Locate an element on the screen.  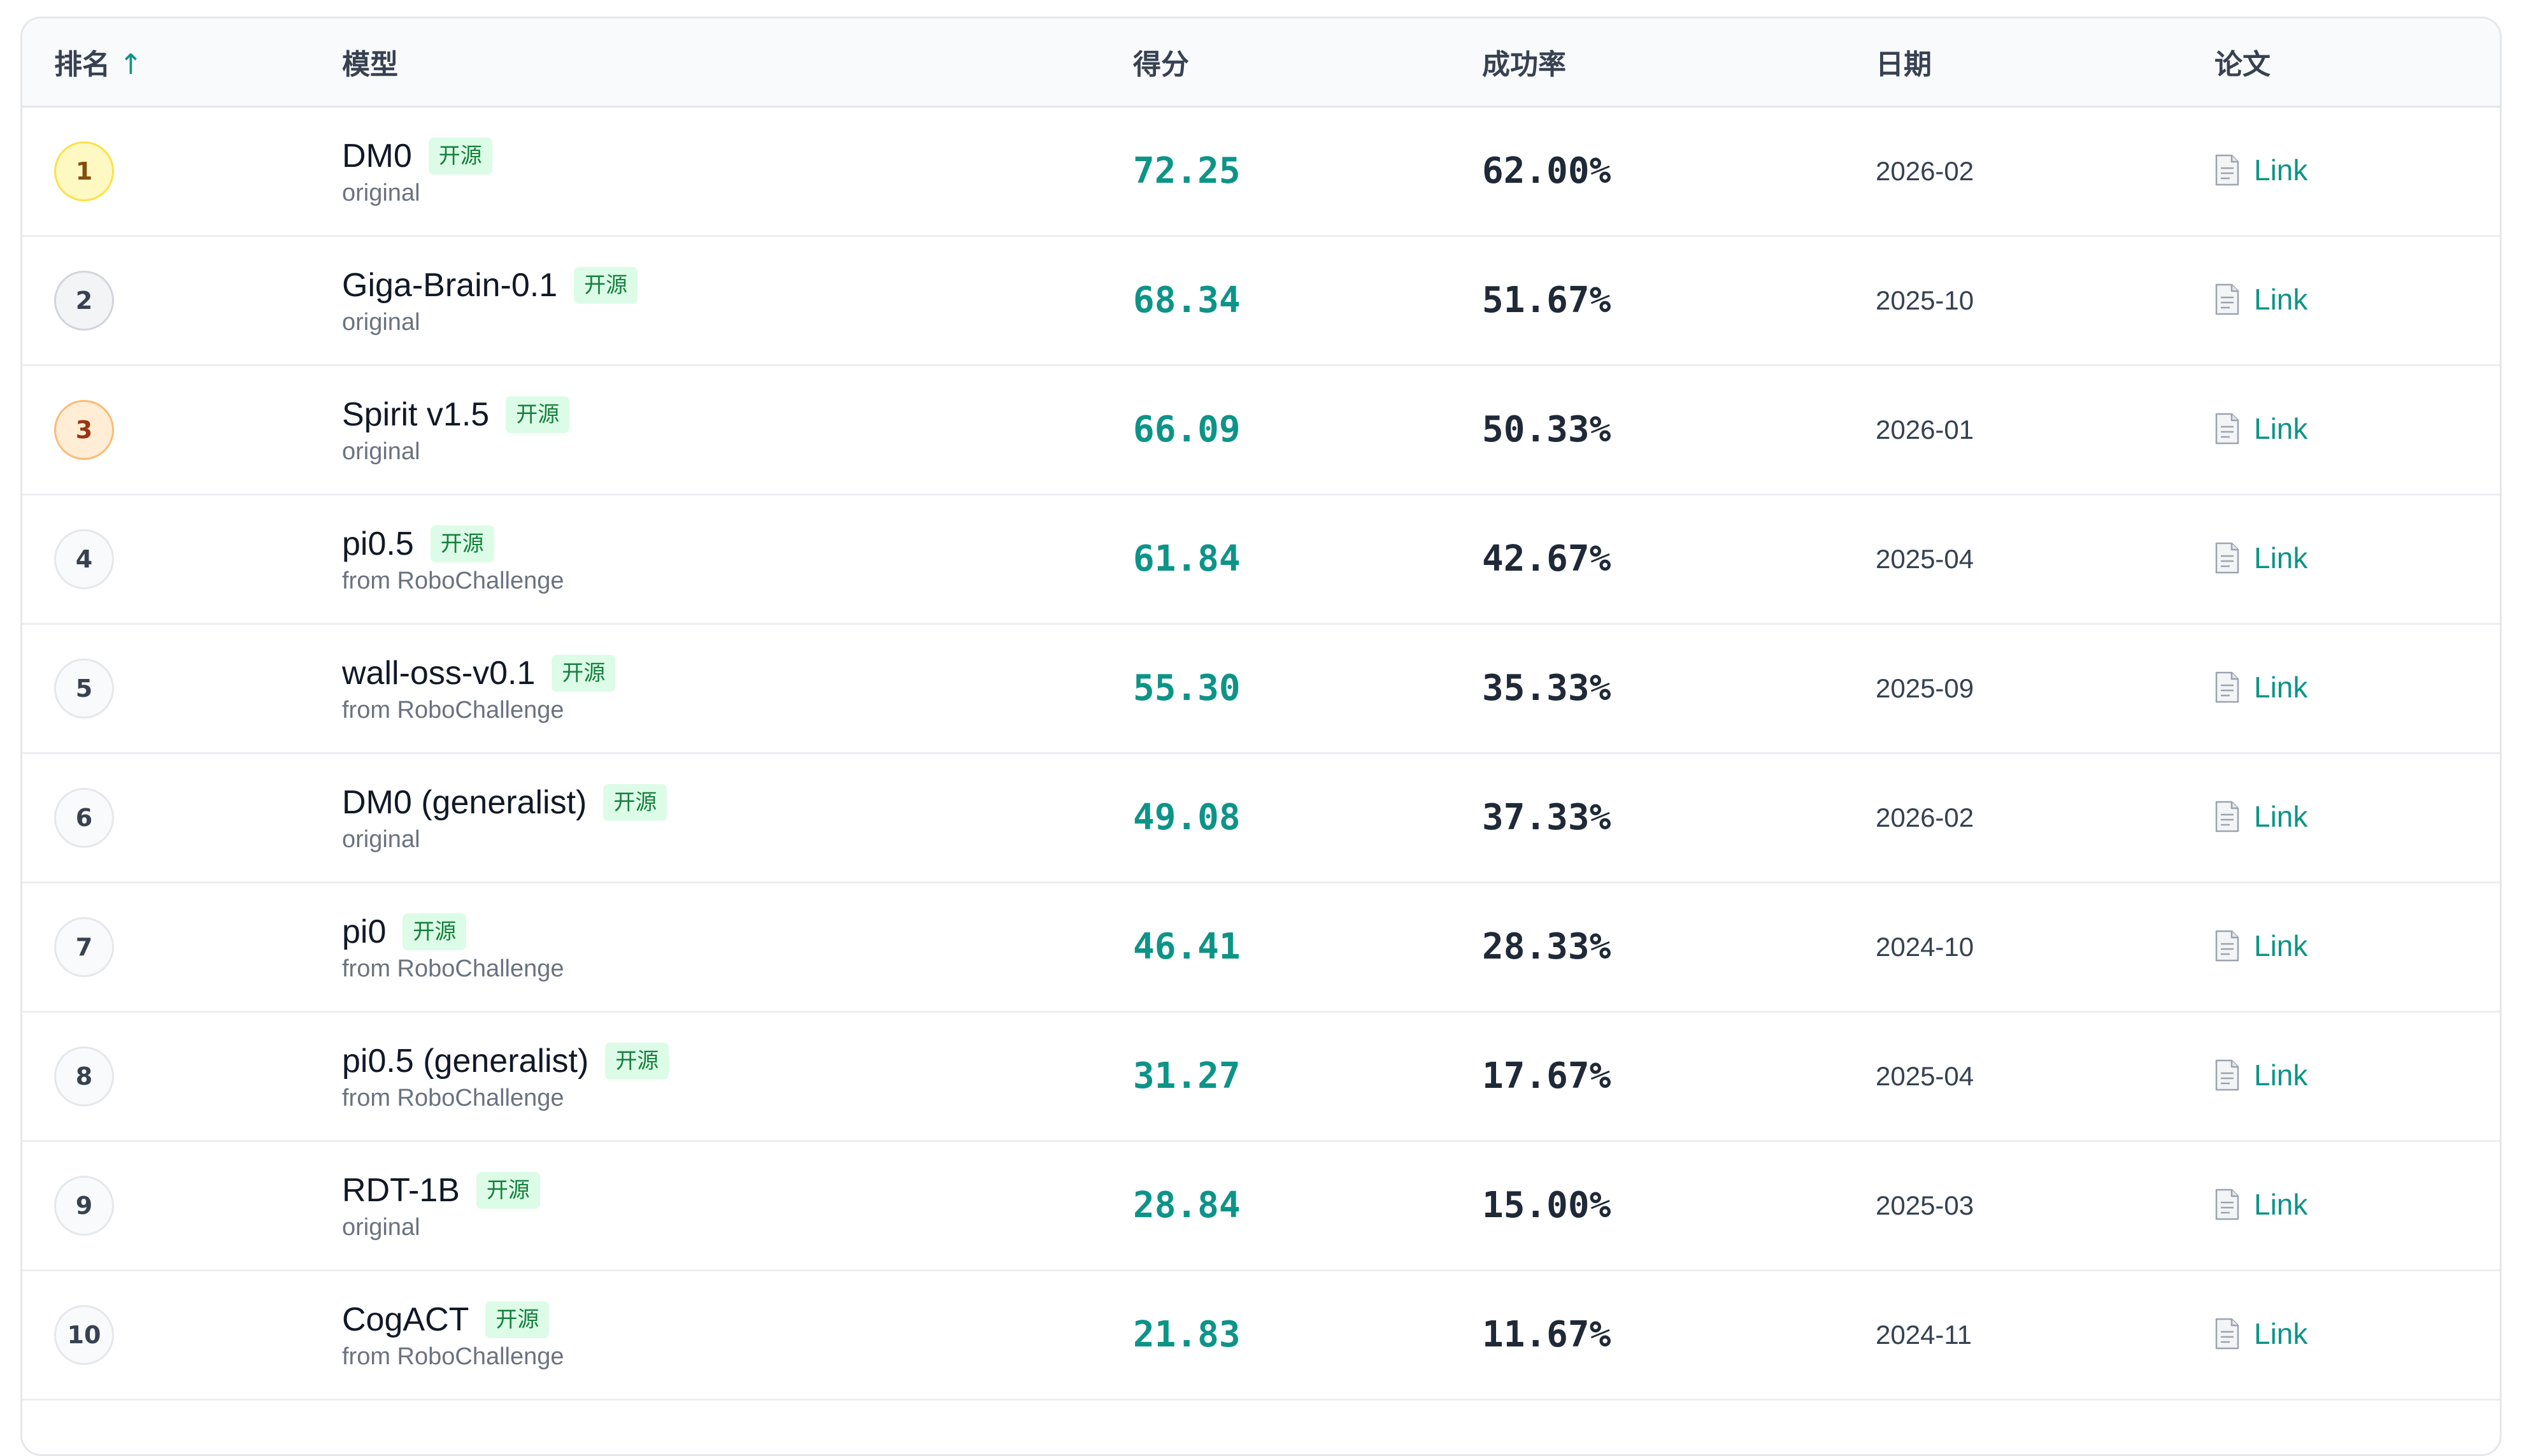
date-value: 2026-01 is located at coordinates (1925, 429).